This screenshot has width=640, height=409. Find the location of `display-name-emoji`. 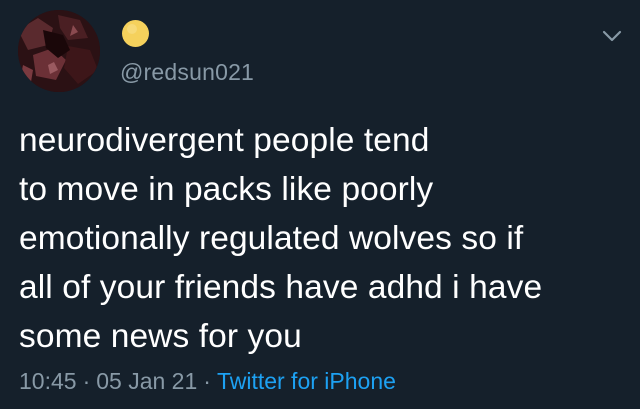

display-name-emoji is located at coordinates (135, 33).